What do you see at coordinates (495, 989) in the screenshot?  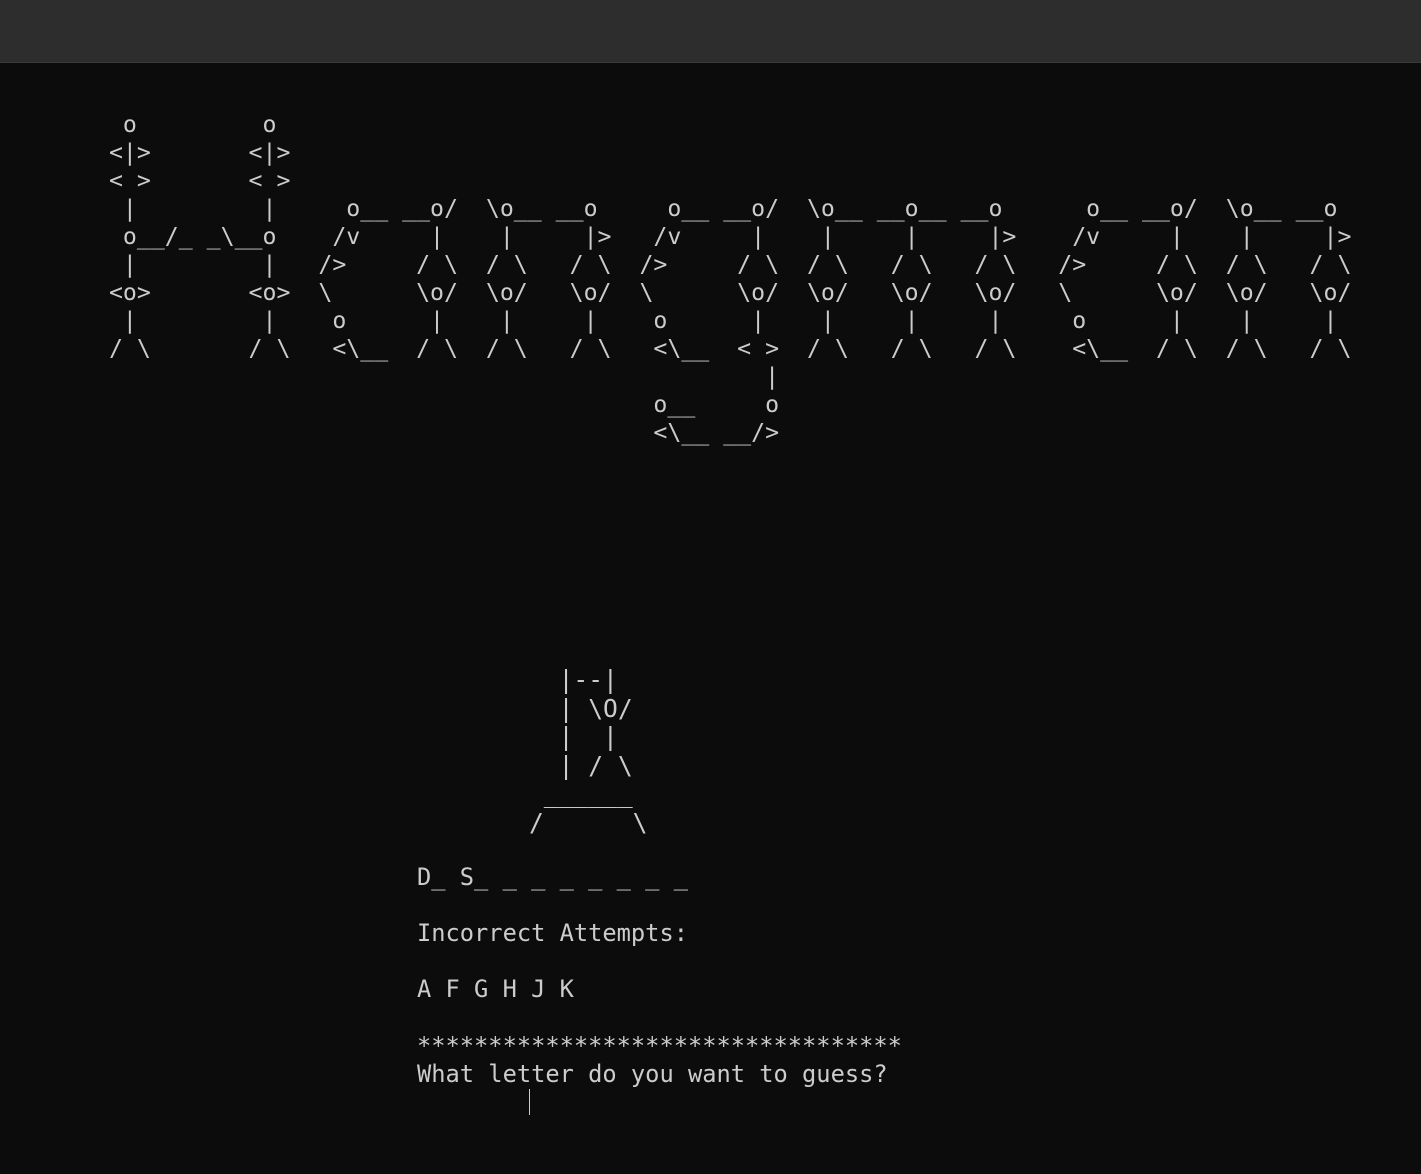 I see `incorrect-letters: A F G H J K` at bounding box center [495, 989].